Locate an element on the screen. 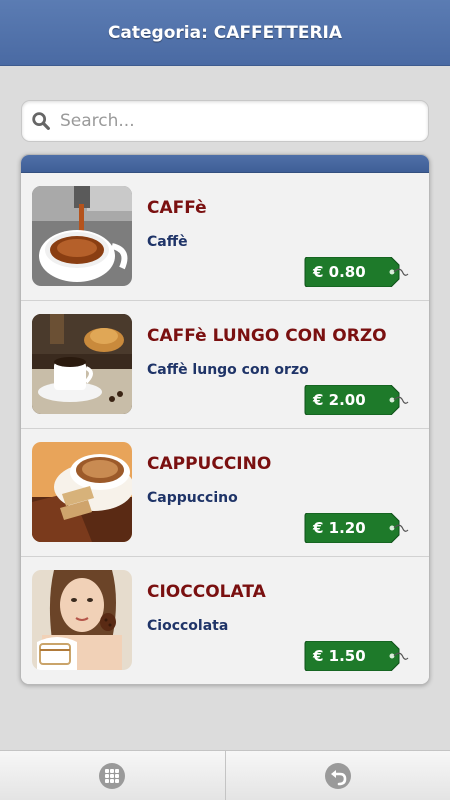  app-header: Categoria: CAFFETTERIA is located at coordinates (225, 33).